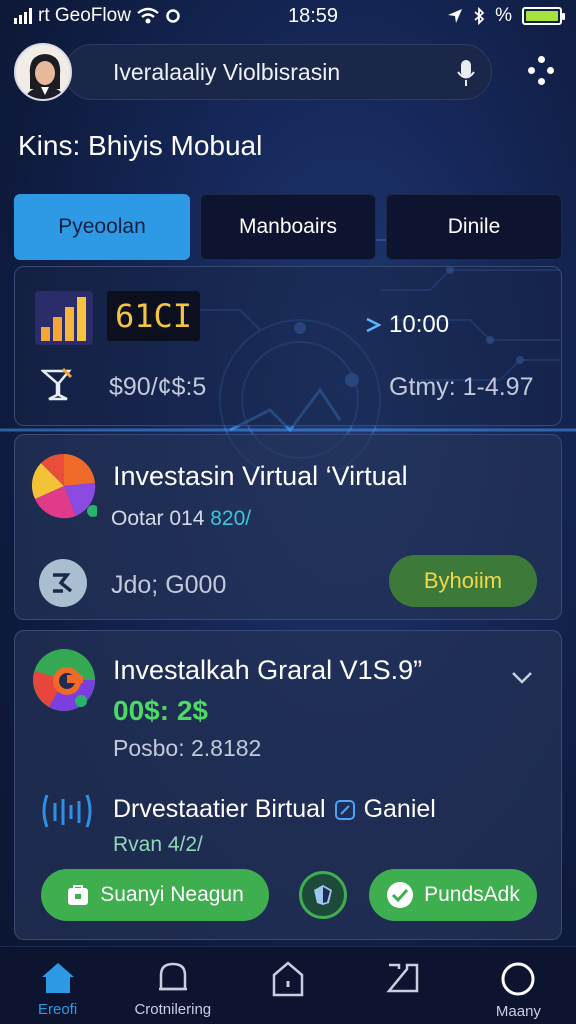 This screenshot has width=576, height=1024. What do you see at coordinates (543, 16) in the screenshot?
I see `battery-icon` at bounding box center [543, 16].